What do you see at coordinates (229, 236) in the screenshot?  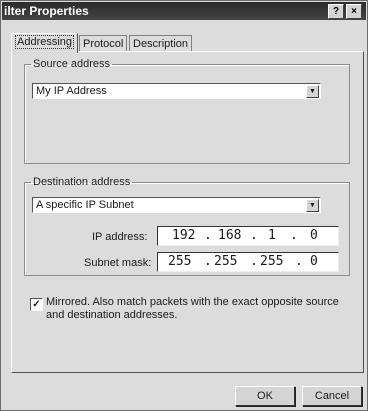 I see `ip-octet-2: 168` at bounding box center [229, 236].